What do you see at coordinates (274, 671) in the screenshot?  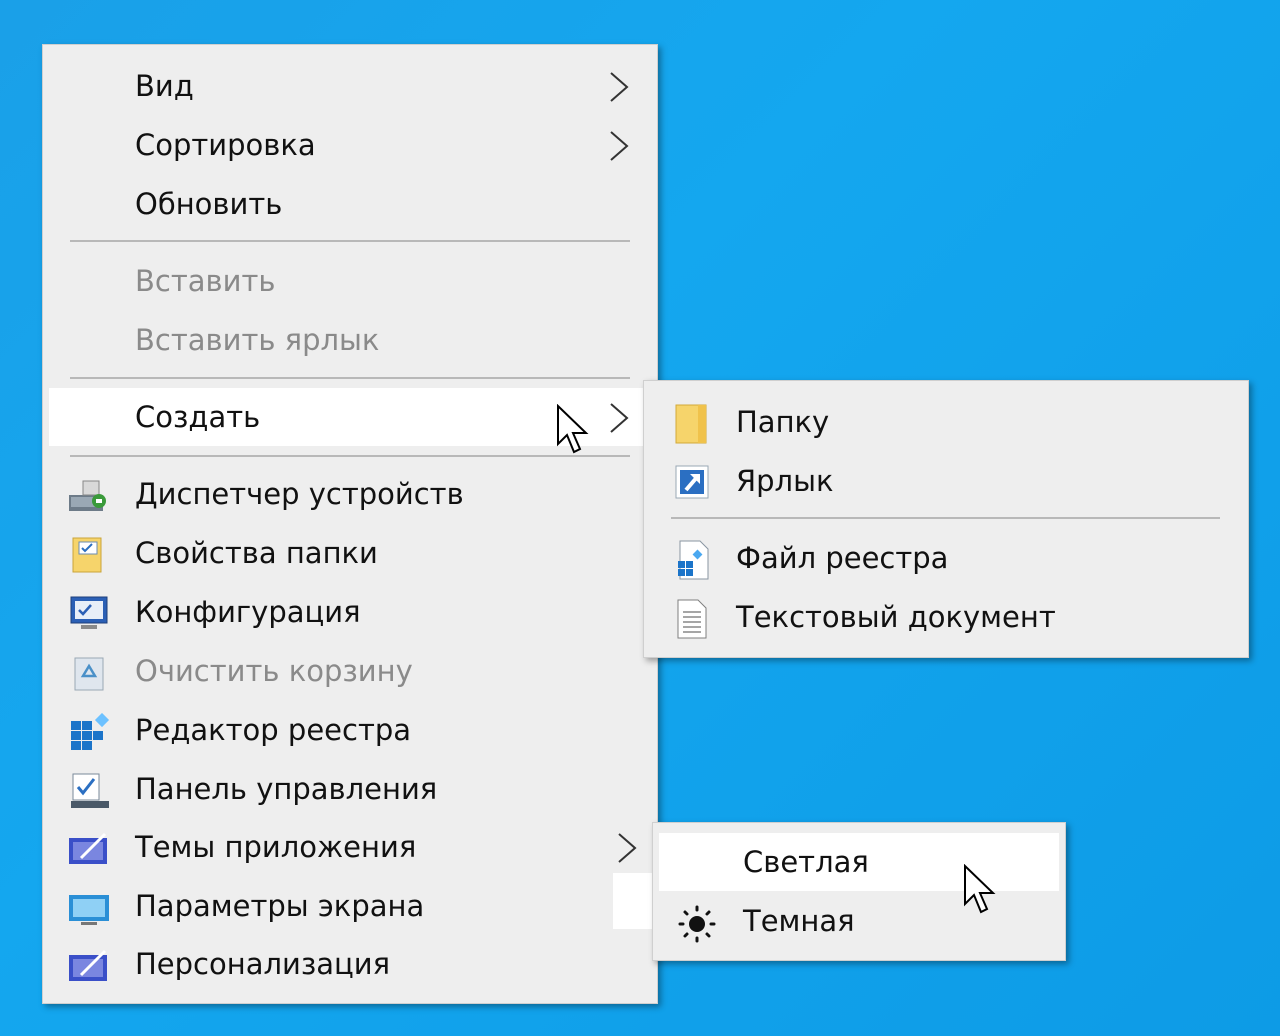 I see `menu-item-label: Очистить корзину` at bounding box center [274, 671].